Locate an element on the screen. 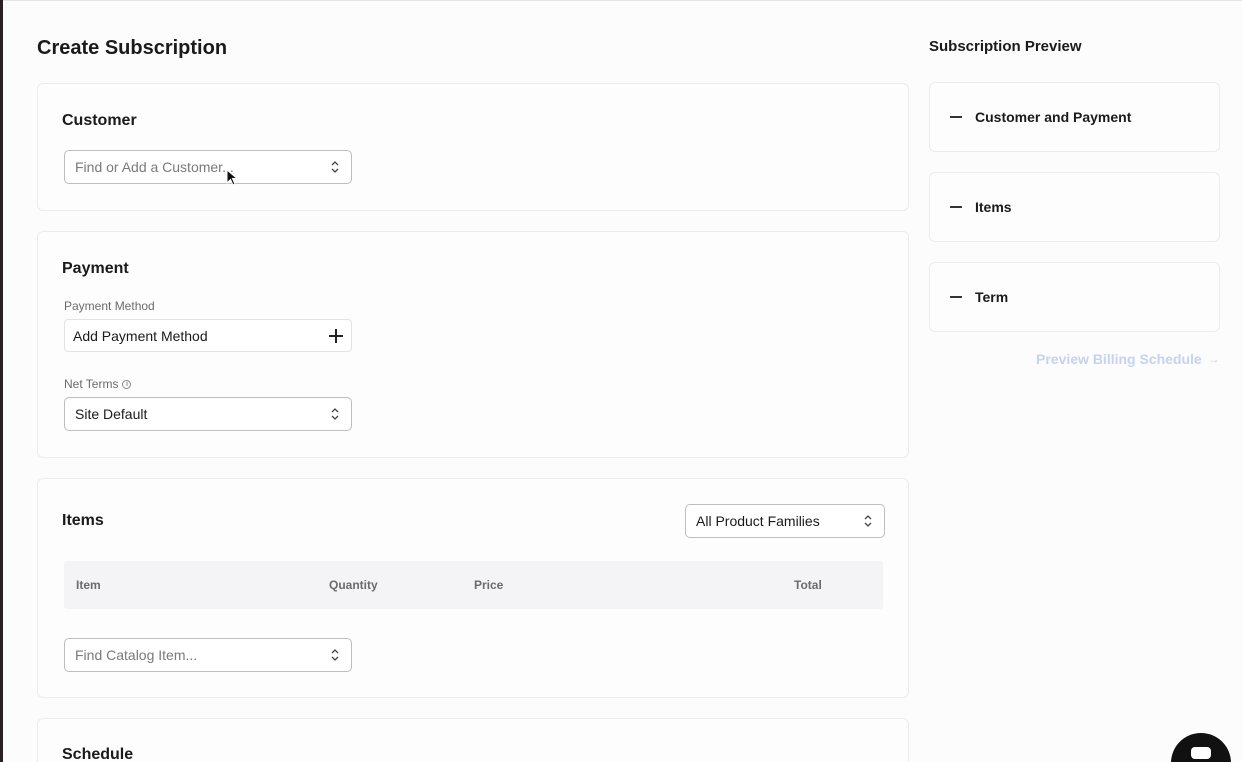  preview-section-label: Items is located at coordinates (993, 207).